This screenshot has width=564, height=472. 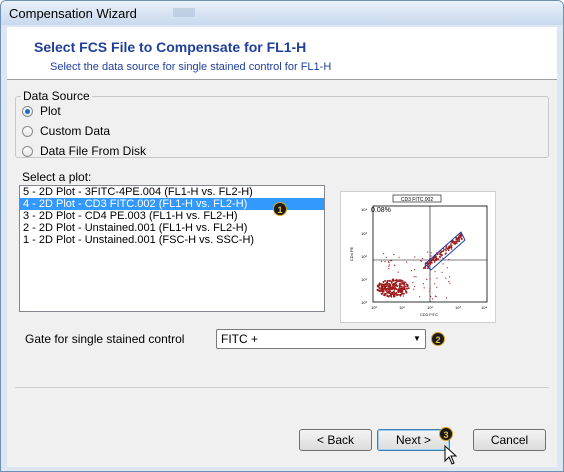 What do you see at coordinates (27, 111) in the screenshot?
I see `radio-checked-icon` at bounding box center [27, 111].